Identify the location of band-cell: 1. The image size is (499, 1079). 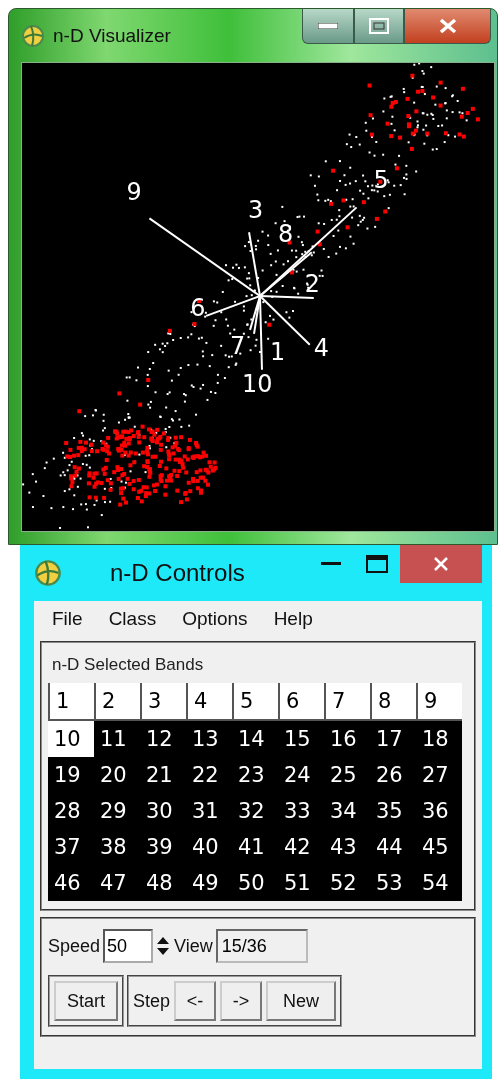
(71, 702).